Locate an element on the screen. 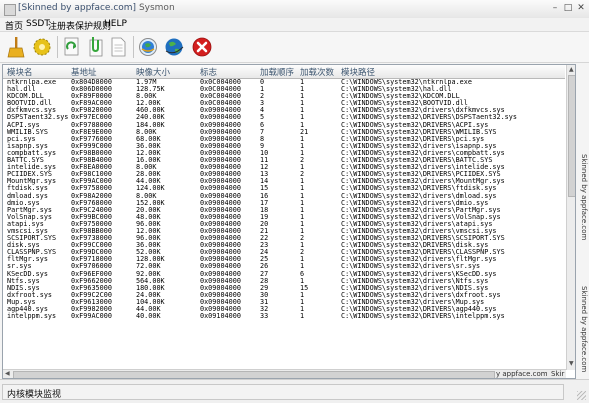 The image size is (589, 403). broom-button is located at coordinates (16, 47).